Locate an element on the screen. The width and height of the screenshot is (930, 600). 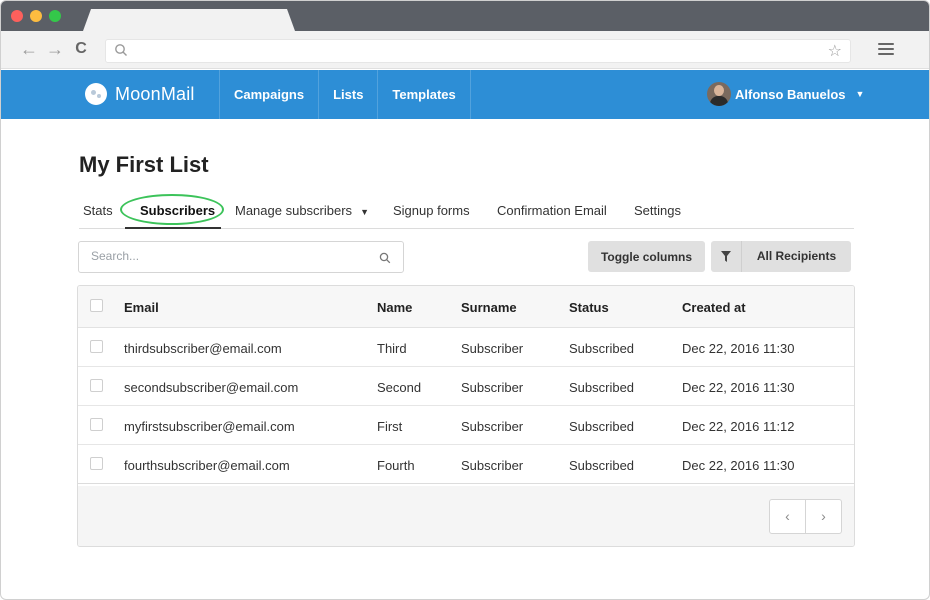
brand: MoonMail is located at coordinates (140, 94).